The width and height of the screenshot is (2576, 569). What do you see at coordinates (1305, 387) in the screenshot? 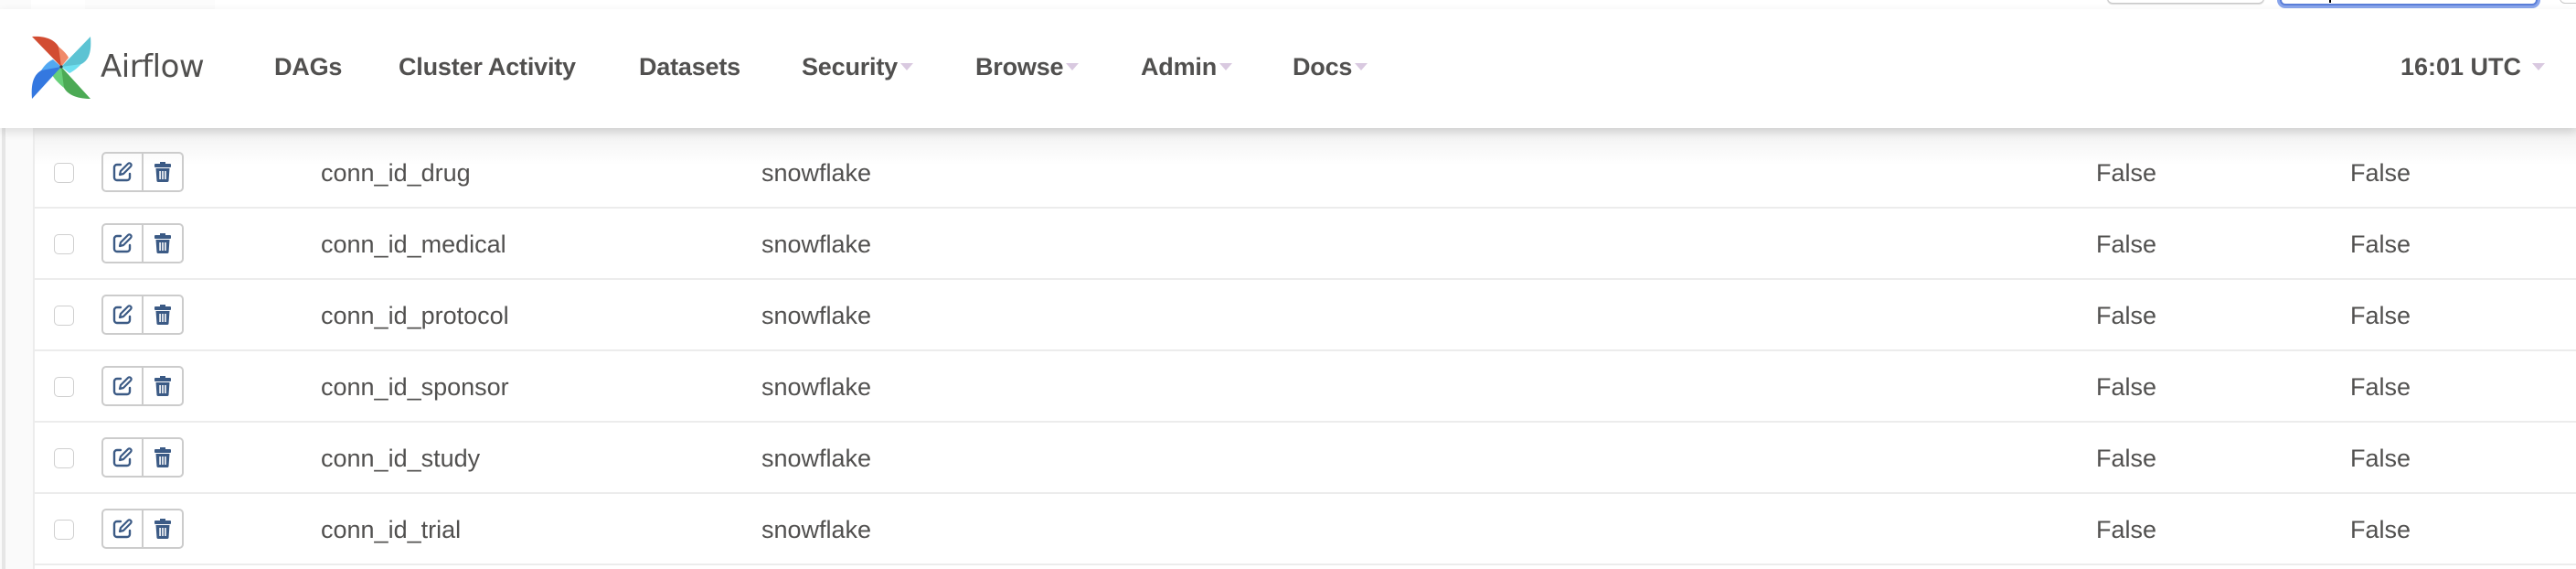
I see `table-row: conn_id_sponsor snowflake False False` at bounding box center [1305, 387].